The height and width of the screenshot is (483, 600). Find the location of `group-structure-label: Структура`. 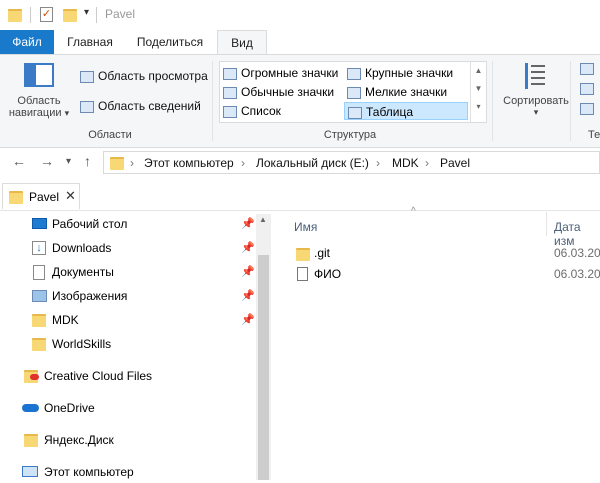

group-structure-label: Структура is located at coordinates (350, 135).